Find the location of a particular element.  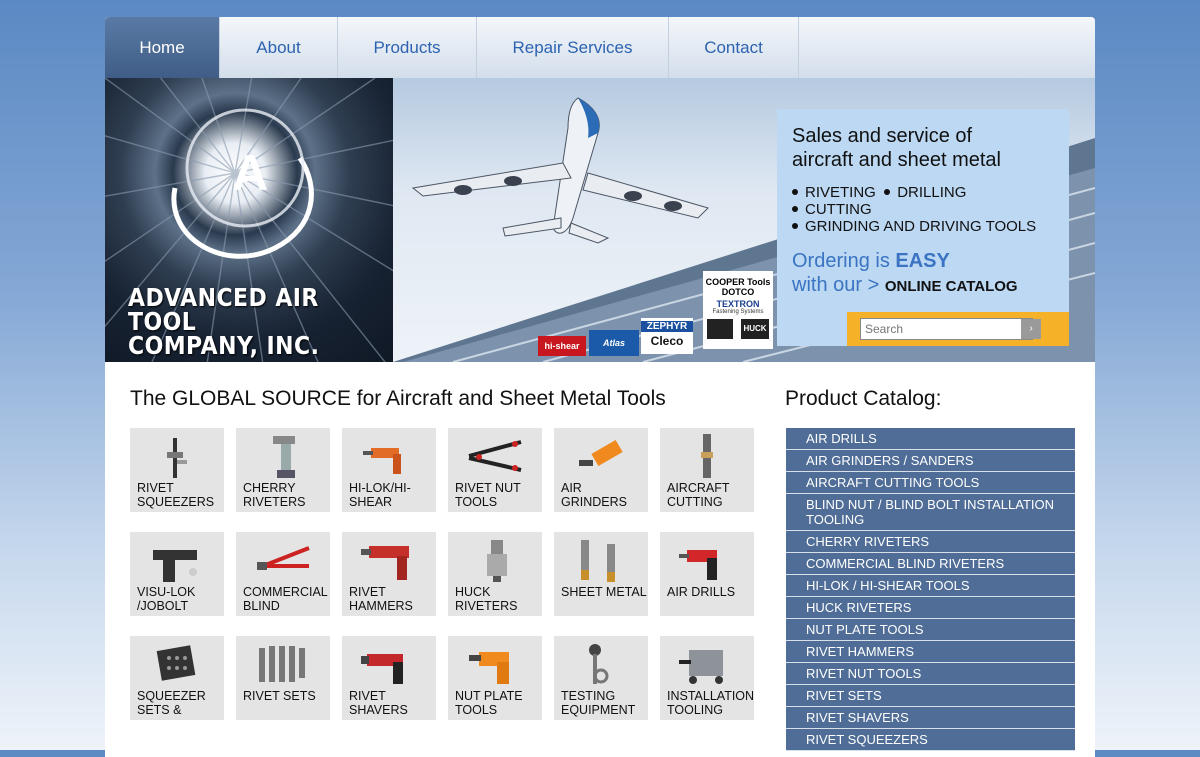

cleco-logo-text: Cleco is located at coordinates (667, 341).